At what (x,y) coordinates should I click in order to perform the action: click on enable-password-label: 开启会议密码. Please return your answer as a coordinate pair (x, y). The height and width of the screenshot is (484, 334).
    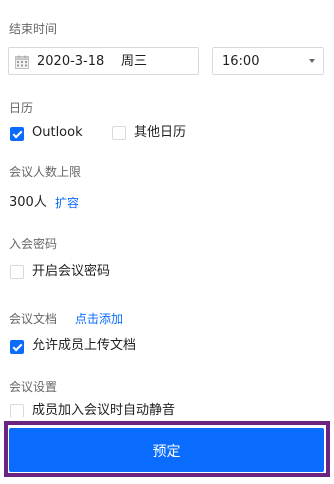
    Looking at the image, I should click on (71, 271).